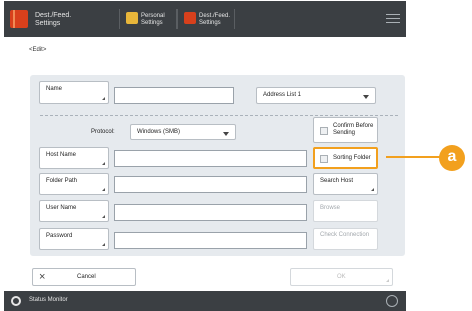  I want to click on sorting-folder-button: Sorting Folder, so click(345, 158).